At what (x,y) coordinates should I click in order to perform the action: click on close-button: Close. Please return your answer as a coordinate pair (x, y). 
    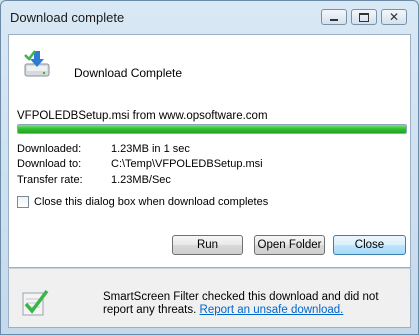
    Looking at the image, I should click on (369, 245).